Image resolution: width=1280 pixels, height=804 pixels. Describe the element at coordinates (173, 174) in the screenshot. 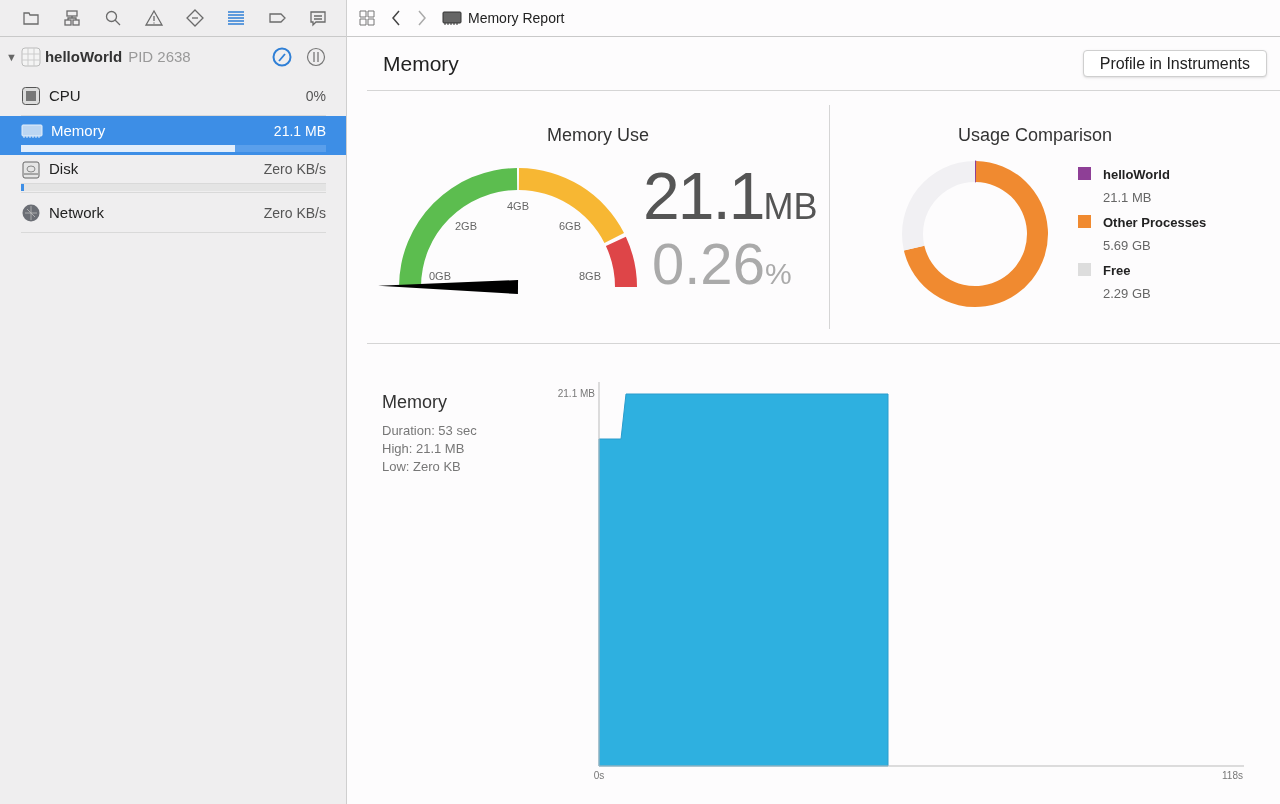

I see `gauge-row: Disk Zero KB/s` at that location.